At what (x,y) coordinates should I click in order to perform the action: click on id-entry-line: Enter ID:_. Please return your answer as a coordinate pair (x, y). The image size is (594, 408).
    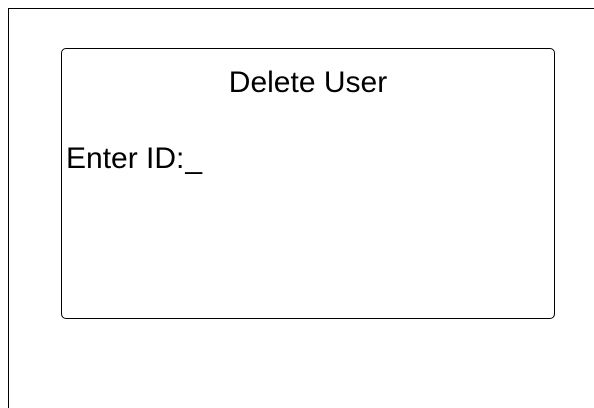
    Looking at the image, I should click on (134, 159).